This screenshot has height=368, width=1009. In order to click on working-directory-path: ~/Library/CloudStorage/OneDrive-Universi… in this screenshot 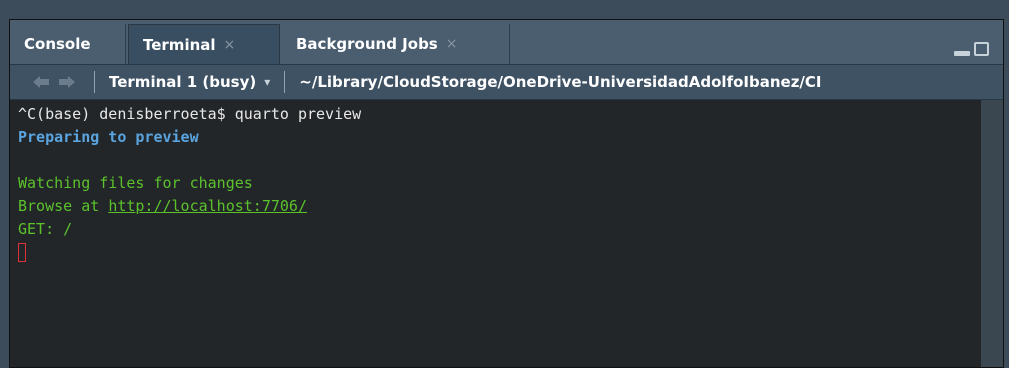, I will do `click(560, 82)`.